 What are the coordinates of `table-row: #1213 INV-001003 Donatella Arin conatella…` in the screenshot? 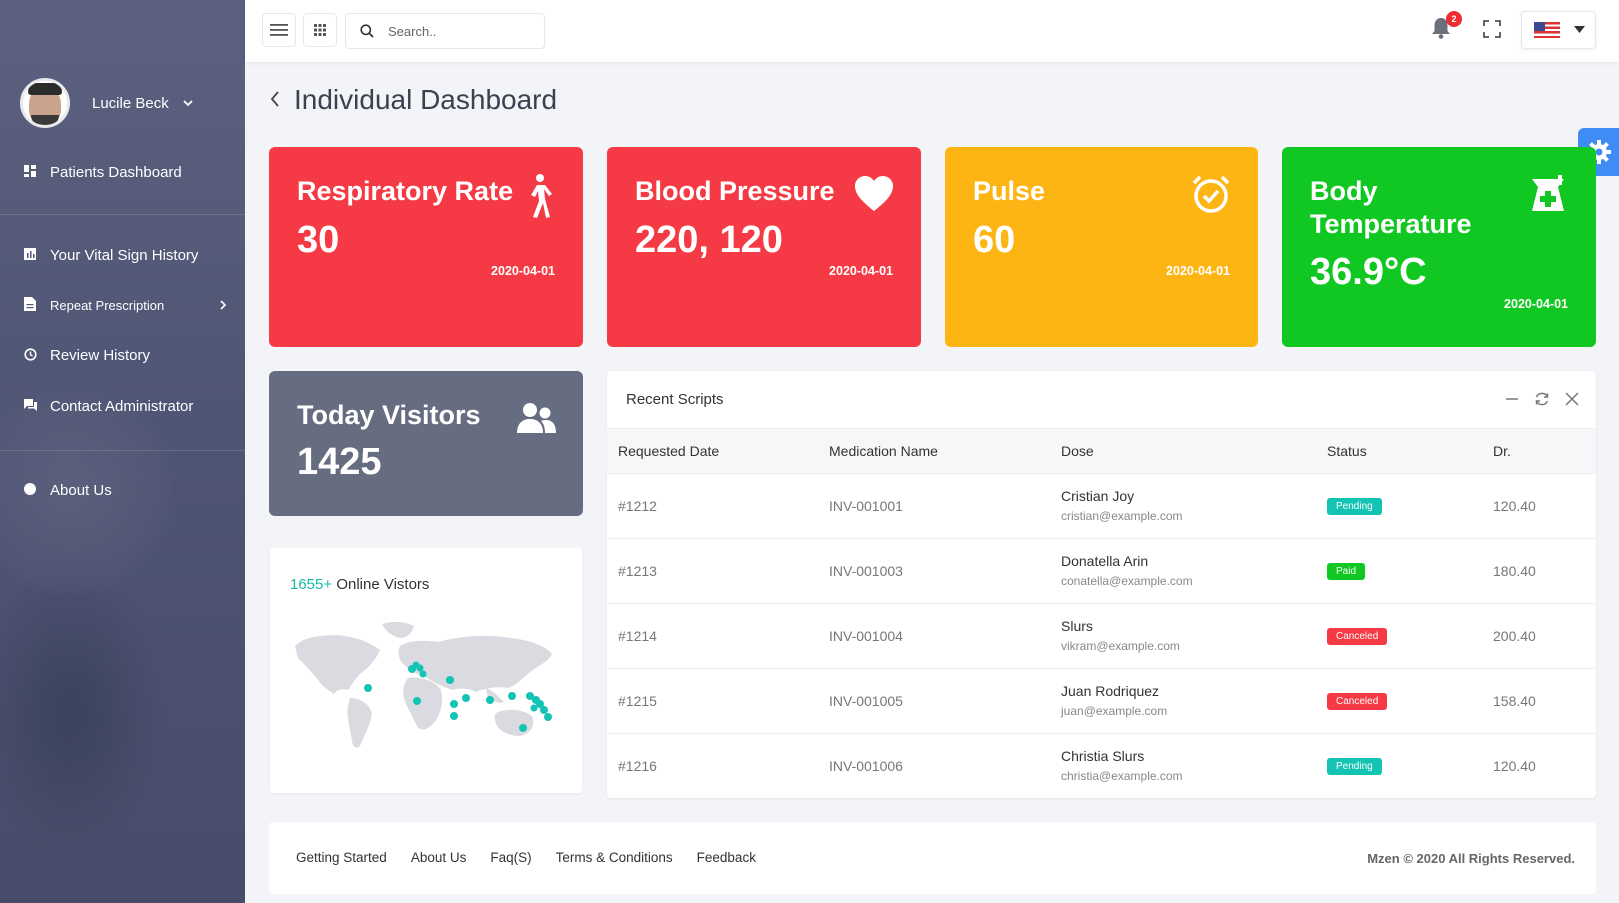 It's located at (1101, 570).